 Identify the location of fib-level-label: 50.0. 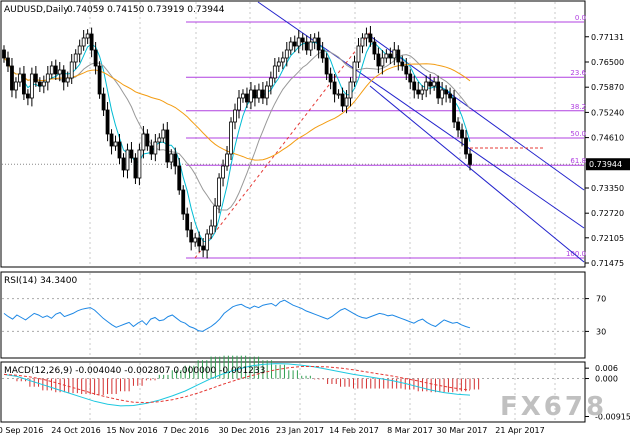
(578, 134).